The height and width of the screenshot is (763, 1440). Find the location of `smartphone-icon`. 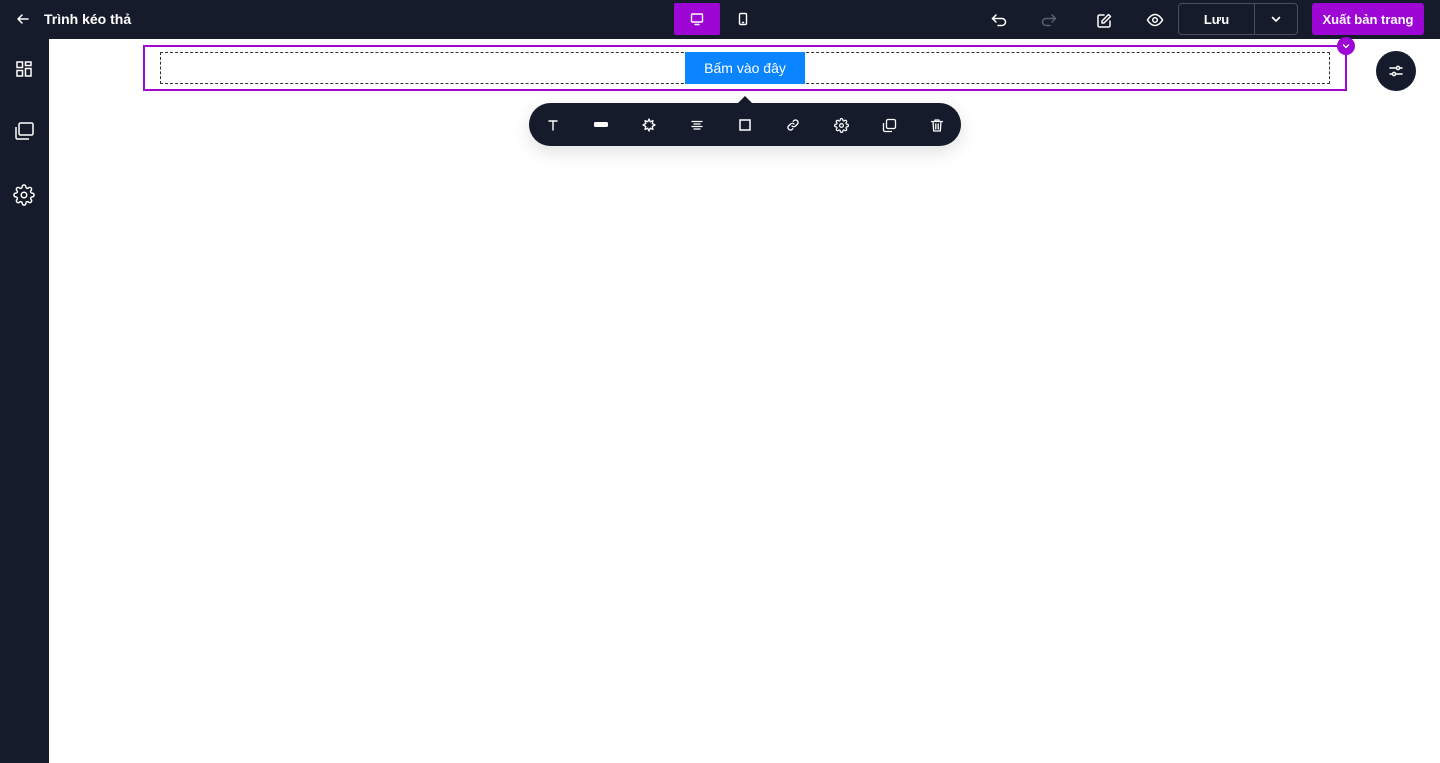

smartphone-icon is located at coordinates (743, 19).